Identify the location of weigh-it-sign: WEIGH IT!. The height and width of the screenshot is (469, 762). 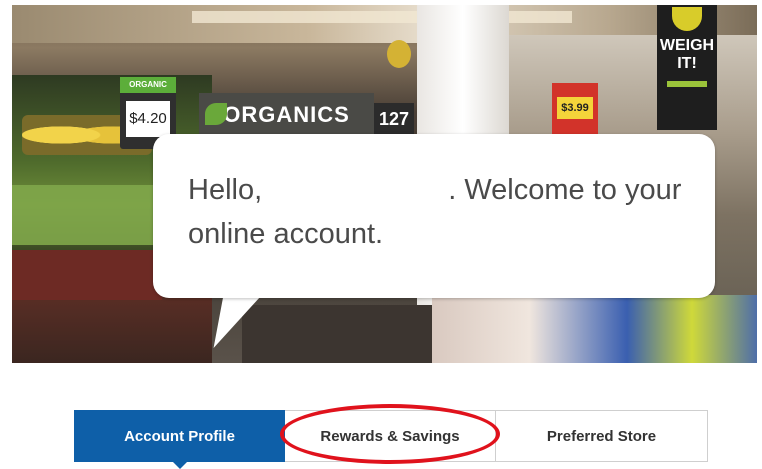
(687, 67).